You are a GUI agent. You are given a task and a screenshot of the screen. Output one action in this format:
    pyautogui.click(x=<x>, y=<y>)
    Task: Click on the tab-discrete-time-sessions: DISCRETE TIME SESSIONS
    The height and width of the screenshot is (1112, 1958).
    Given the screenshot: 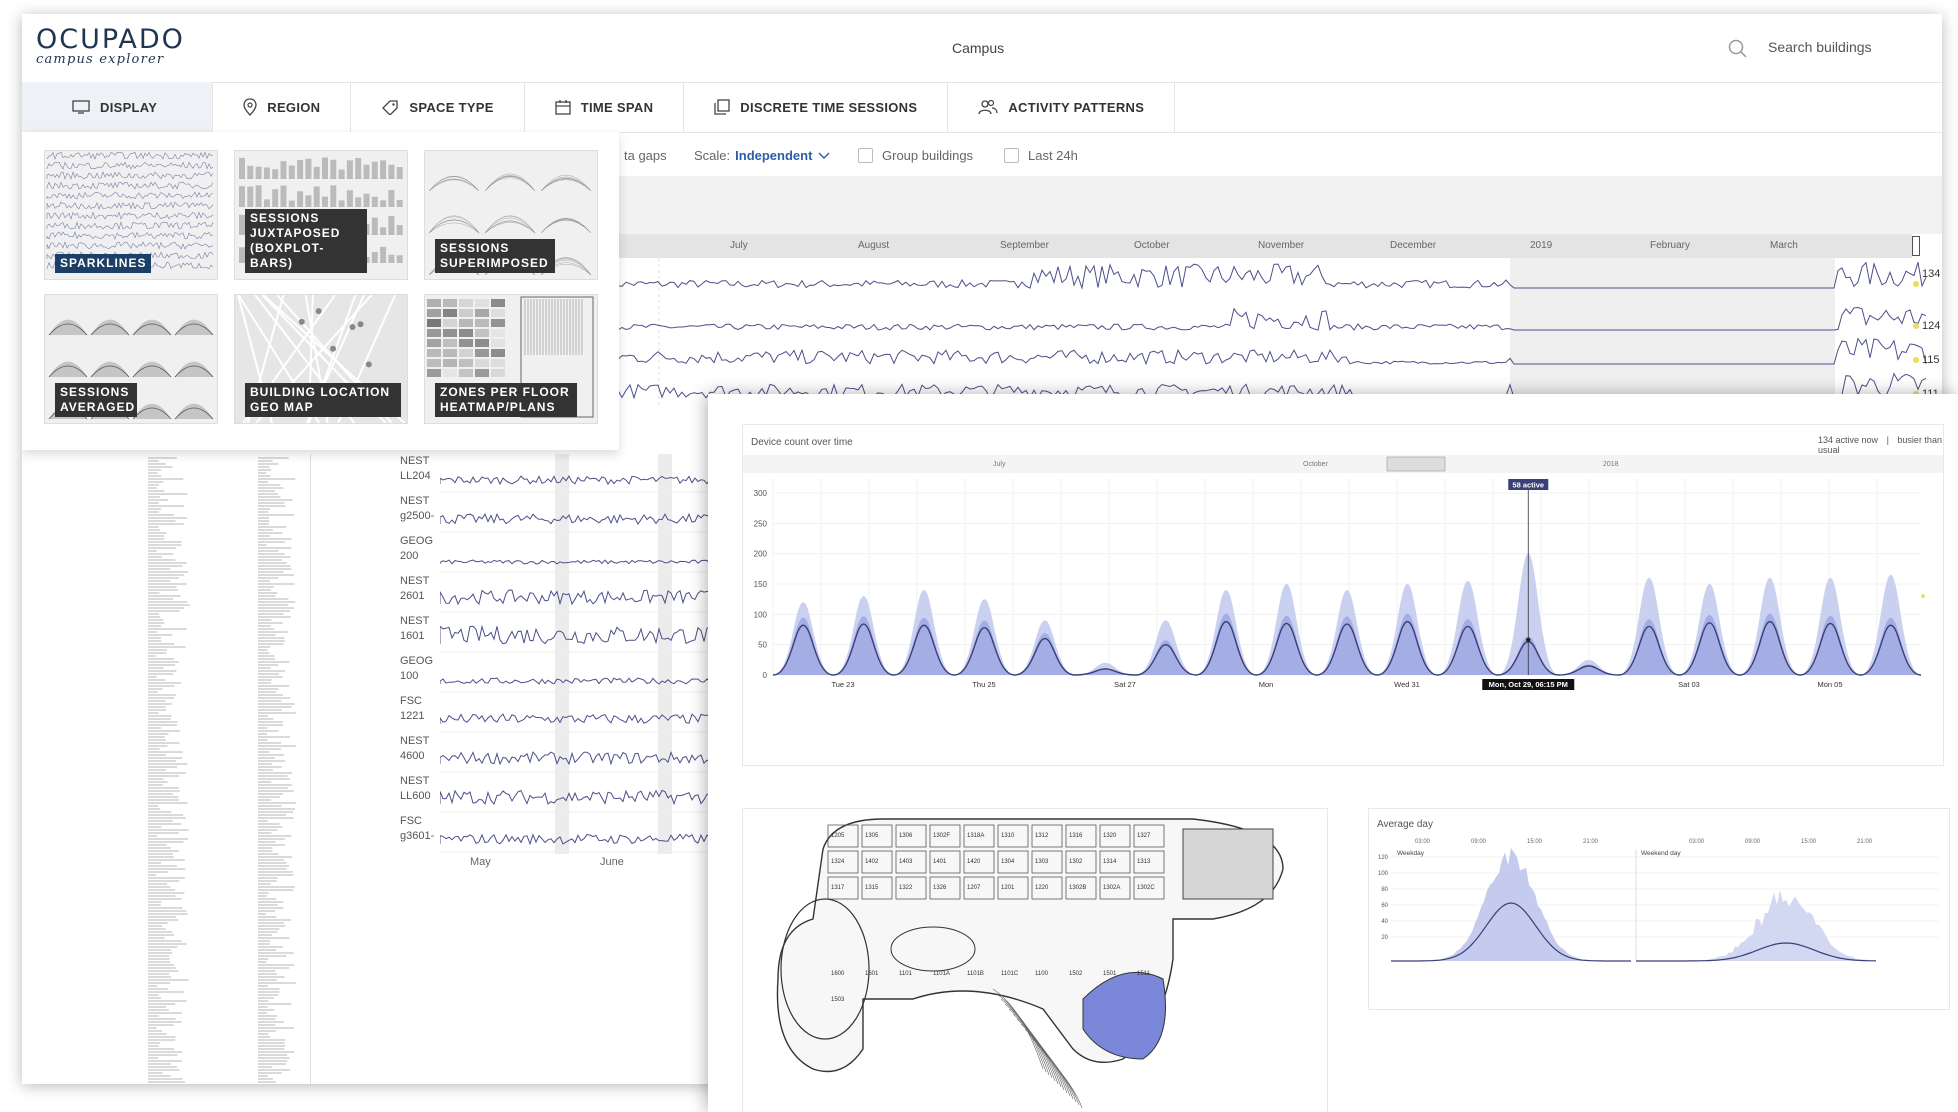 What is the action you would take?
    pyautogui.click(x=816, y=107)
    